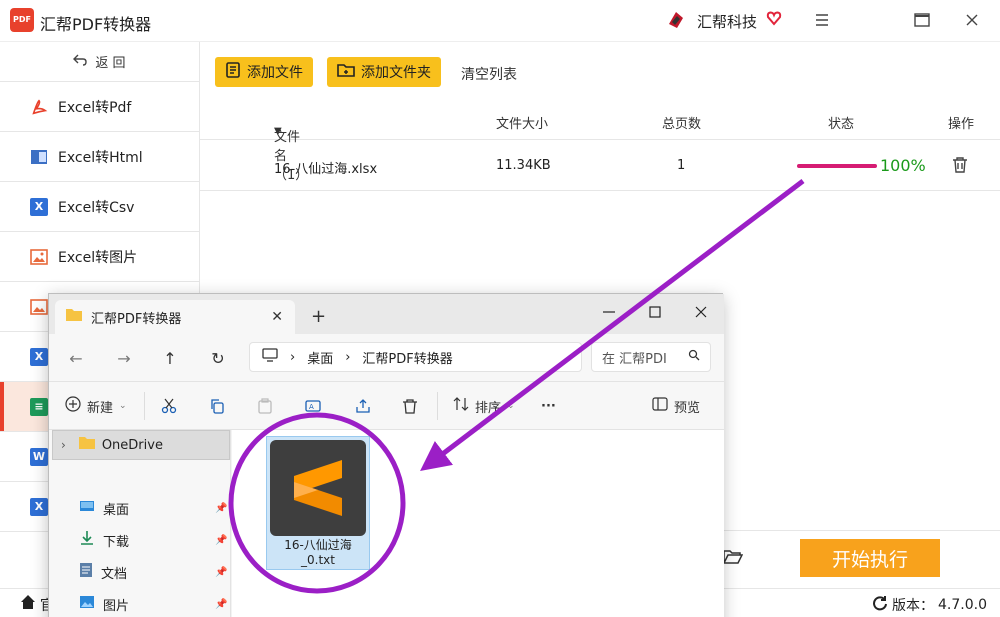 The width and height of the screenshot is (1000, 617). Describe the element at coordinates (870, 558) in the screenshot. I see `start-button: 开始执行` at that location.